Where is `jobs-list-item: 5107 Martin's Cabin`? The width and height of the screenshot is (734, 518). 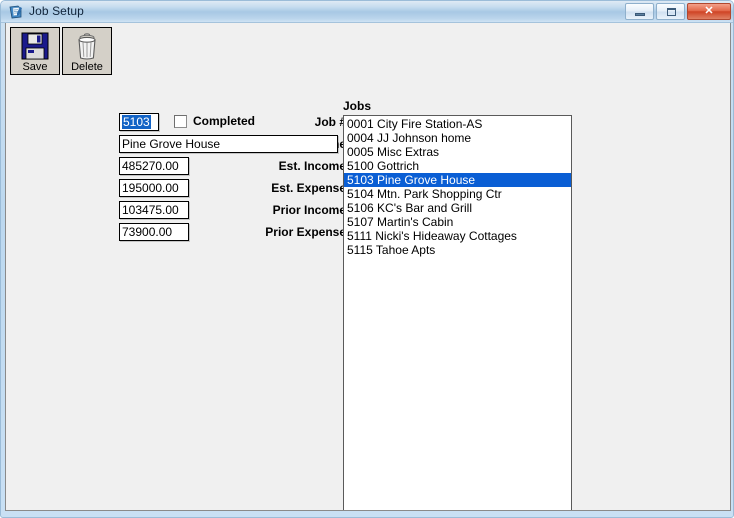 jobs-list-item: 5107 Martin's Cabin is located at coordinates (457, 222).